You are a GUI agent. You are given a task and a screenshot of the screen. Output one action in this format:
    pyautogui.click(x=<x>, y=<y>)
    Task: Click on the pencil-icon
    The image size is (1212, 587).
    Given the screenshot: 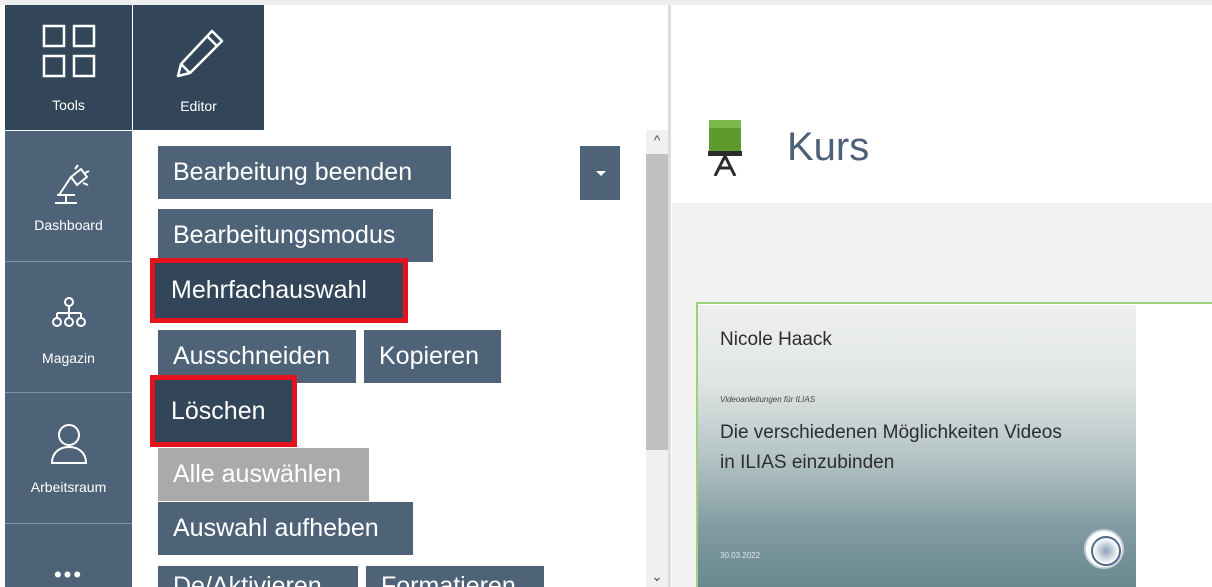 What is the action you would take?
    pyautogui.click(x=200, y=53)
    